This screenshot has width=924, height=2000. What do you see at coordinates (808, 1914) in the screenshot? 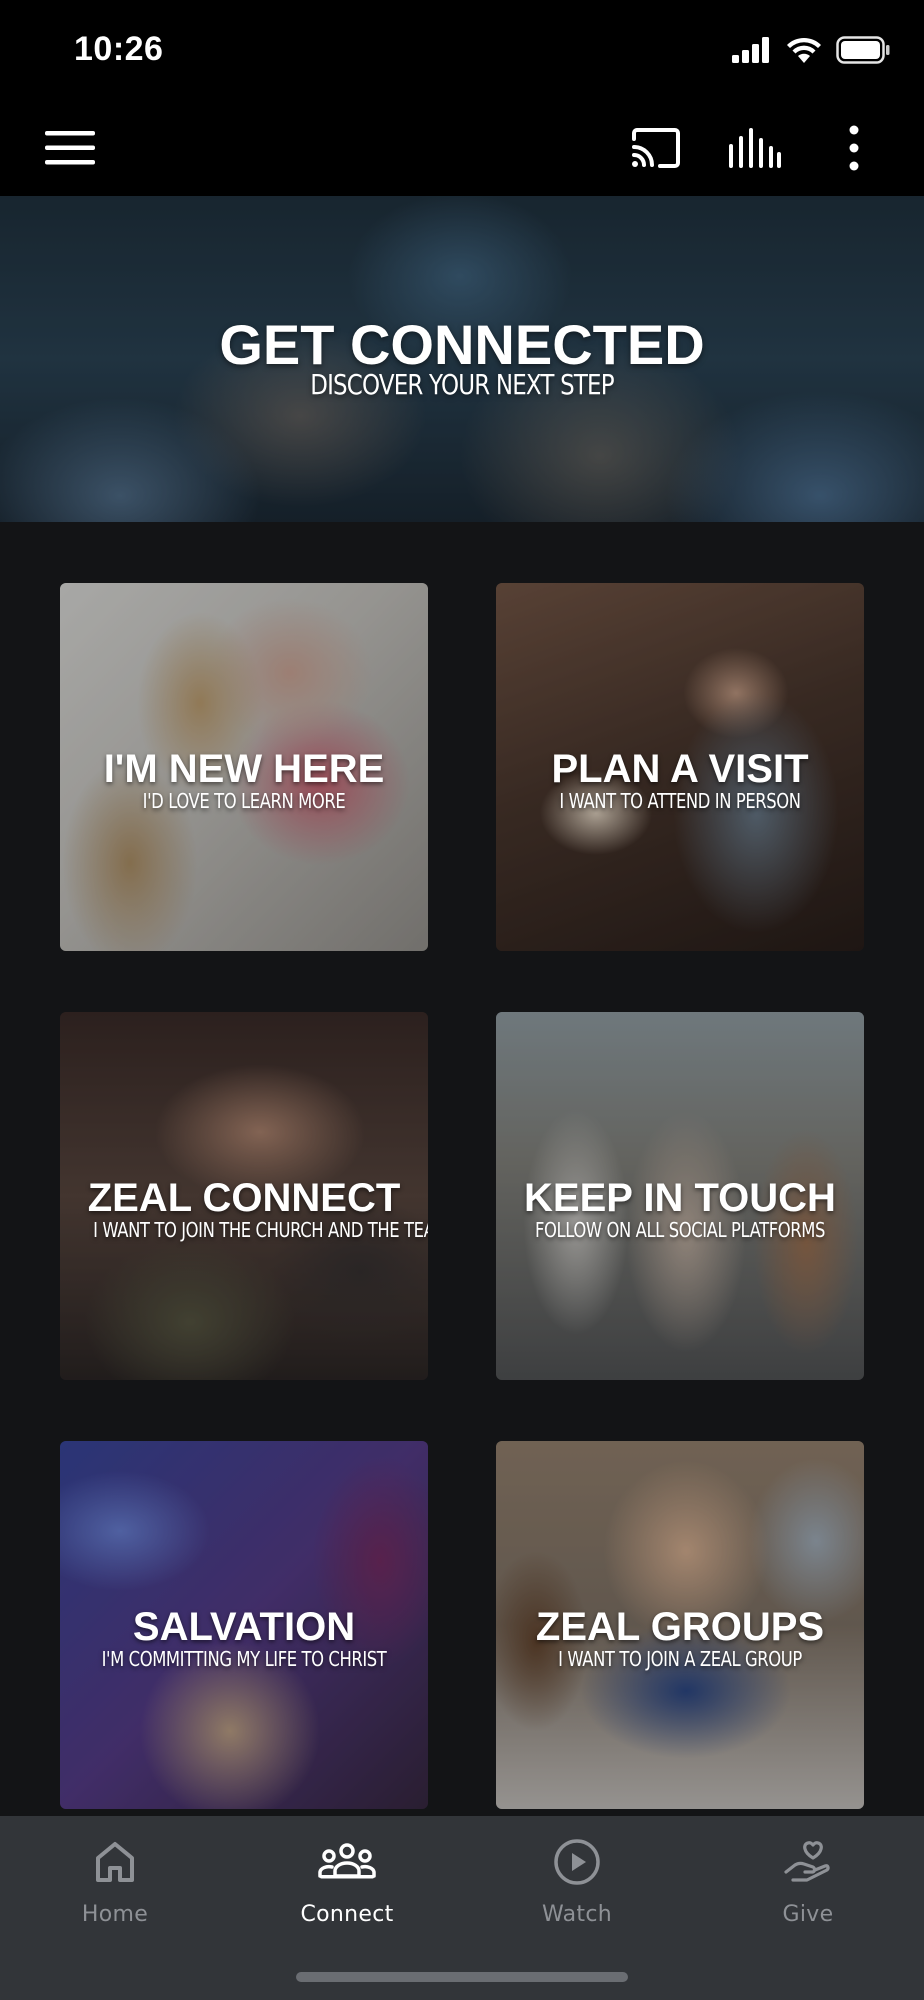
I see `nav-give-label: Give` at bounding box center [808, 1914].